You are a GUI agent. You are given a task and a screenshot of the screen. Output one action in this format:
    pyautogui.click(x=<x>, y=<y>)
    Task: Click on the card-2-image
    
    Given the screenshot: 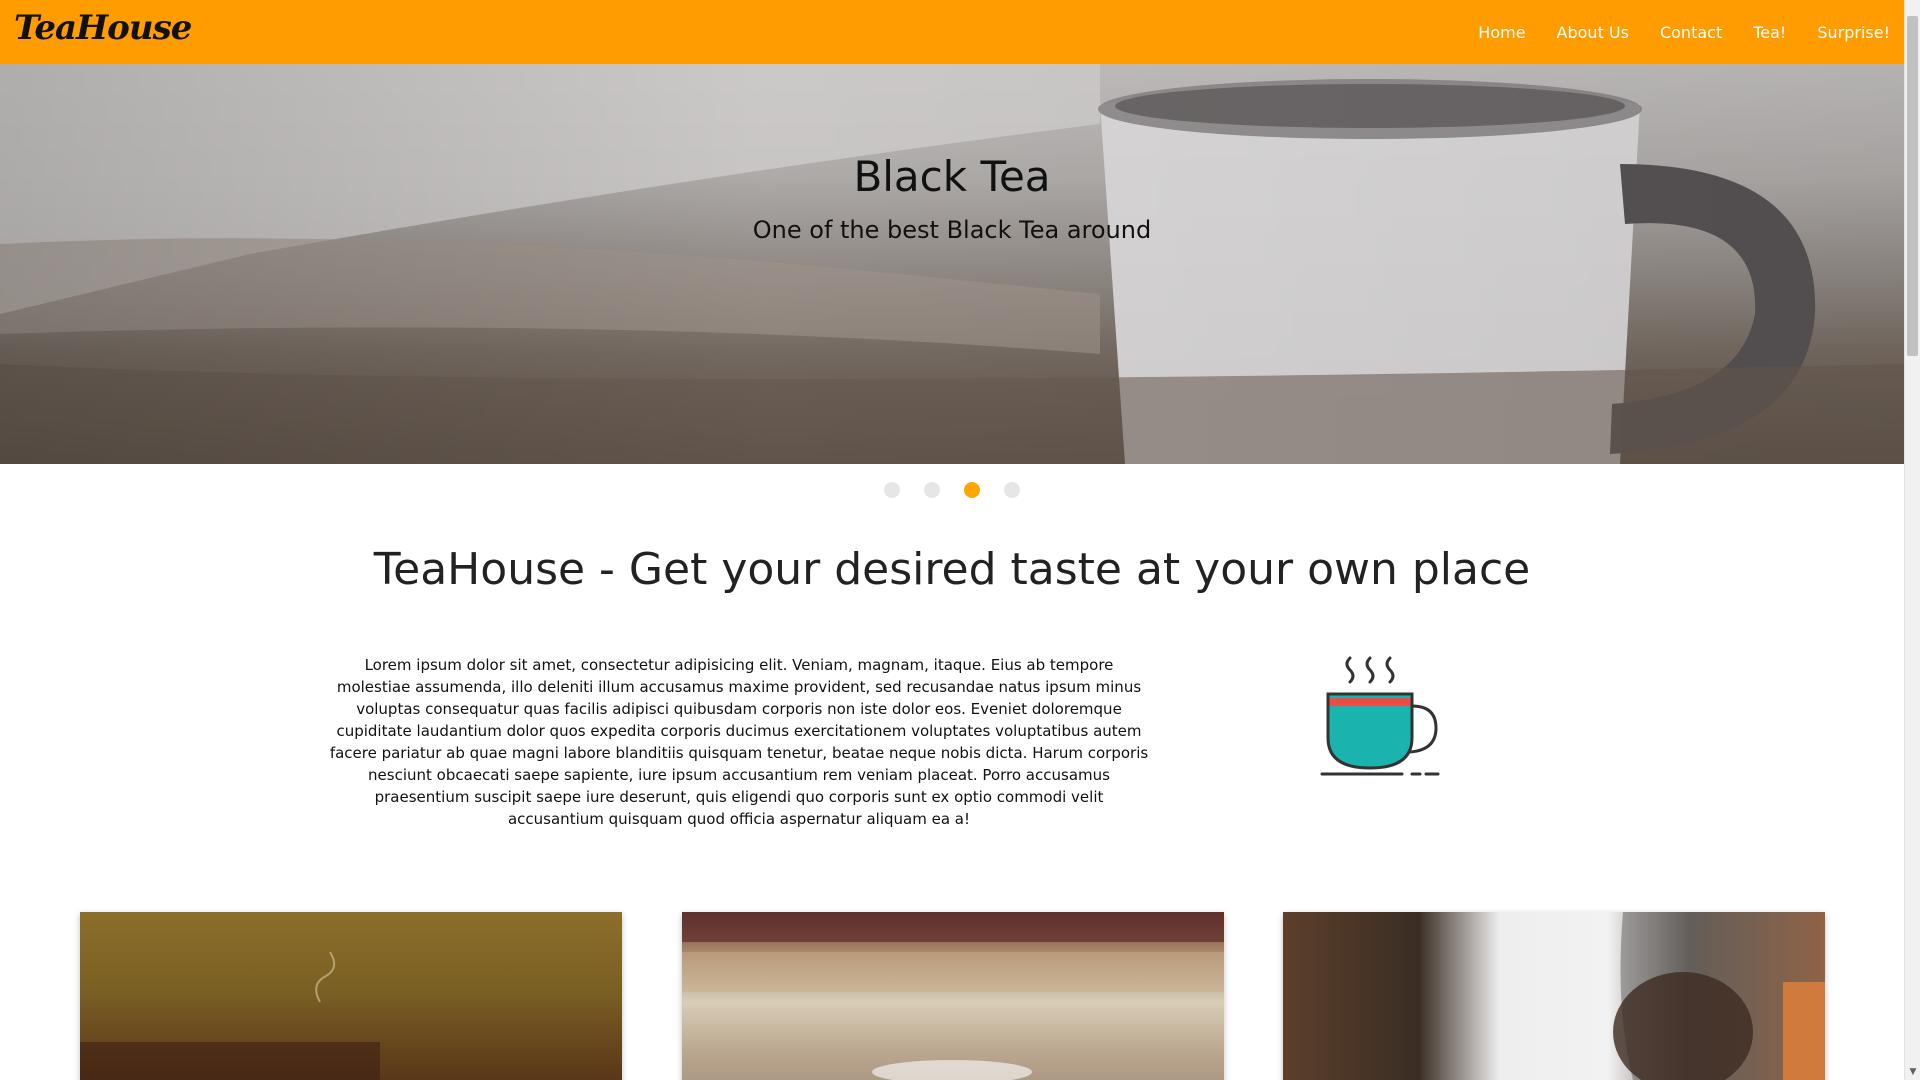 What is the action you would take?
    pyautogui.click(x=953, y=996)
    